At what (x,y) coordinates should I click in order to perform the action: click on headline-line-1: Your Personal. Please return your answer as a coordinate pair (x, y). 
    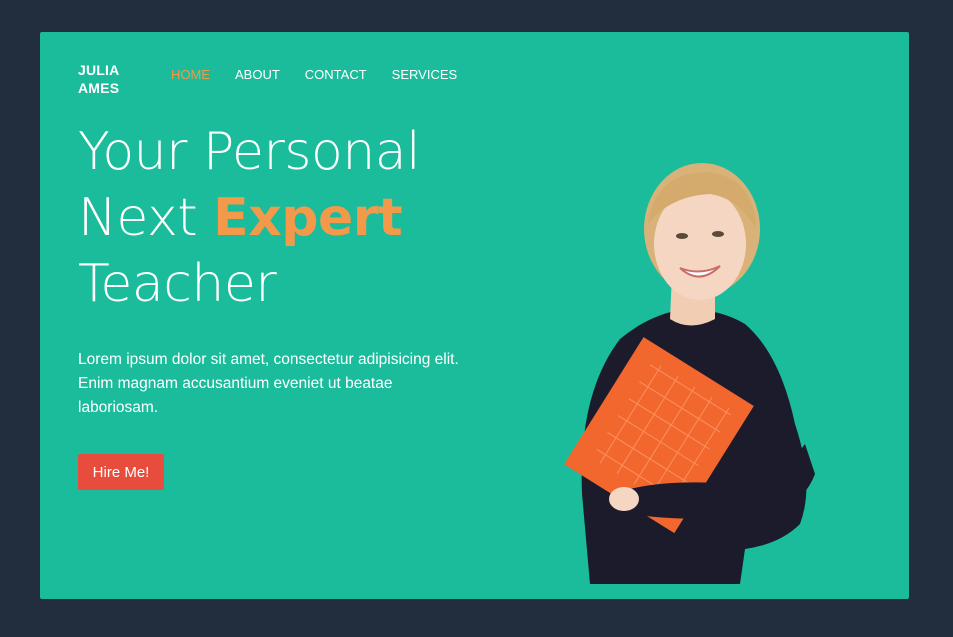
    Looking at the image, I should click on (249, 152).